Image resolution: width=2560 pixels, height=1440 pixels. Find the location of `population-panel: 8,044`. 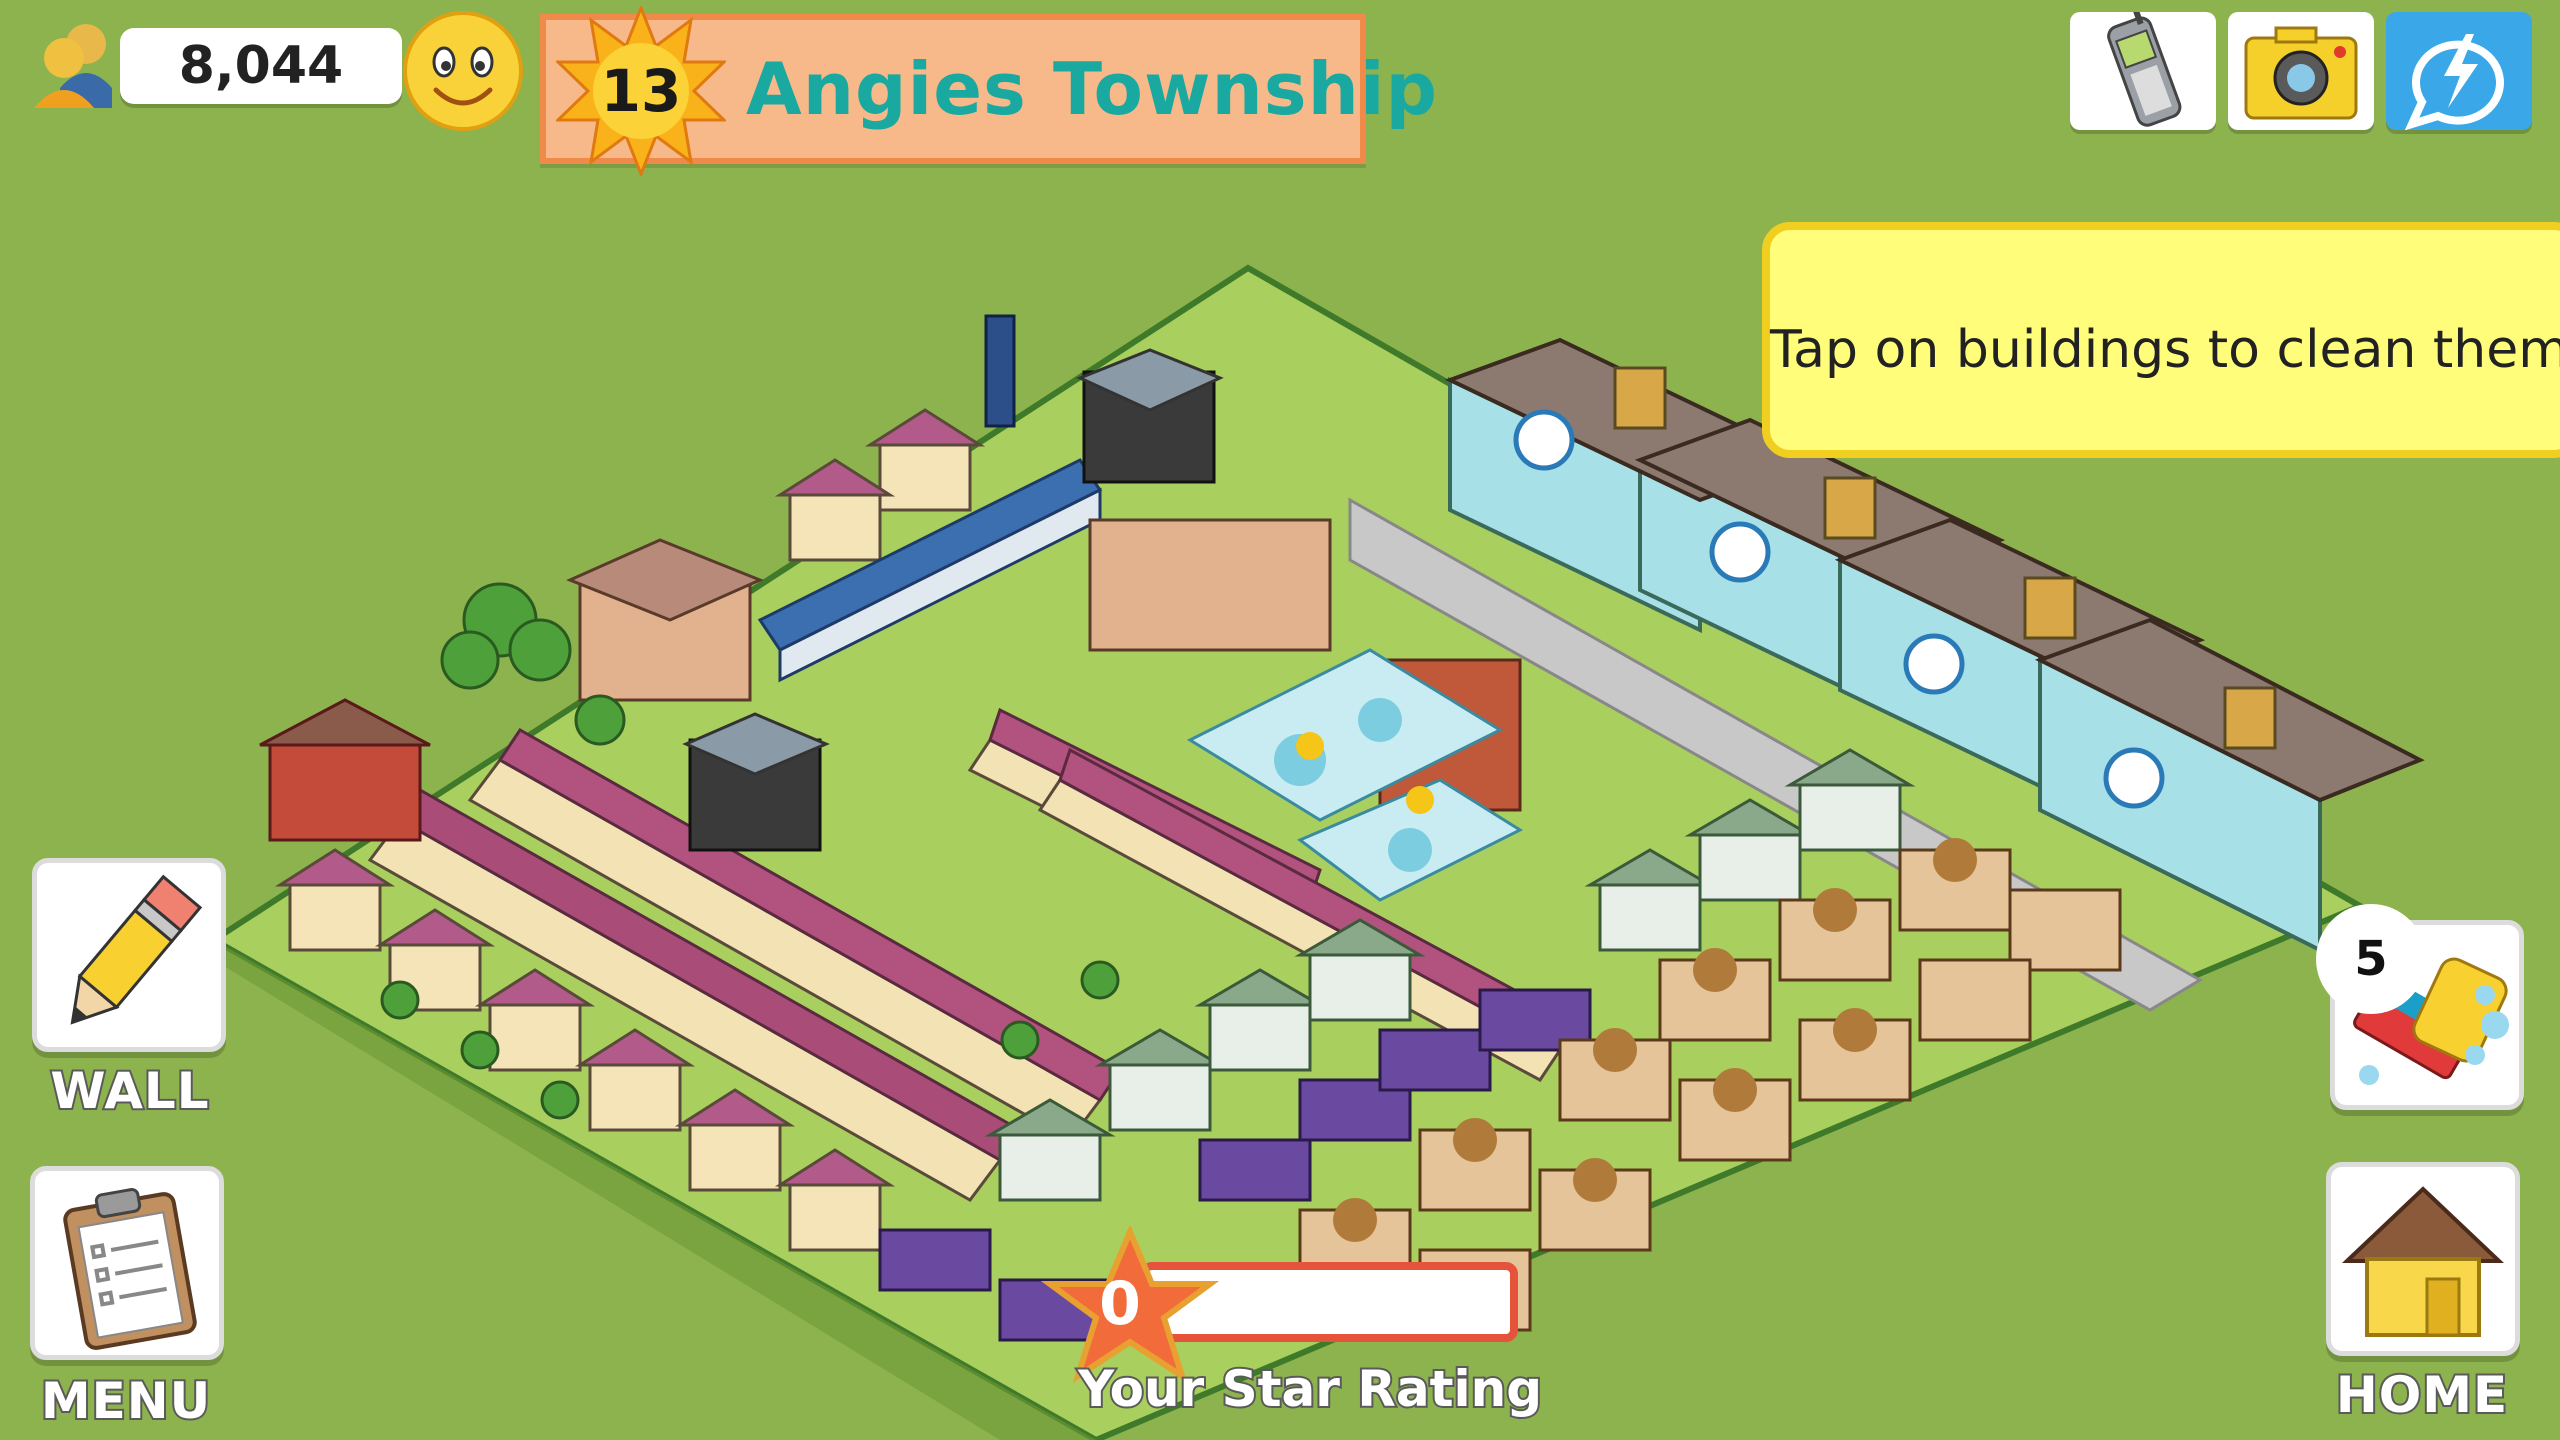

population-panel: 8,044 is located at coordinates (211, 62).